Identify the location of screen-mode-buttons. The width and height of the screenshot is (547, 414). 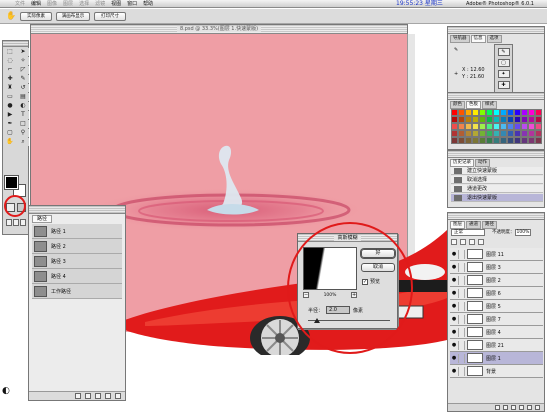
(16, 223).